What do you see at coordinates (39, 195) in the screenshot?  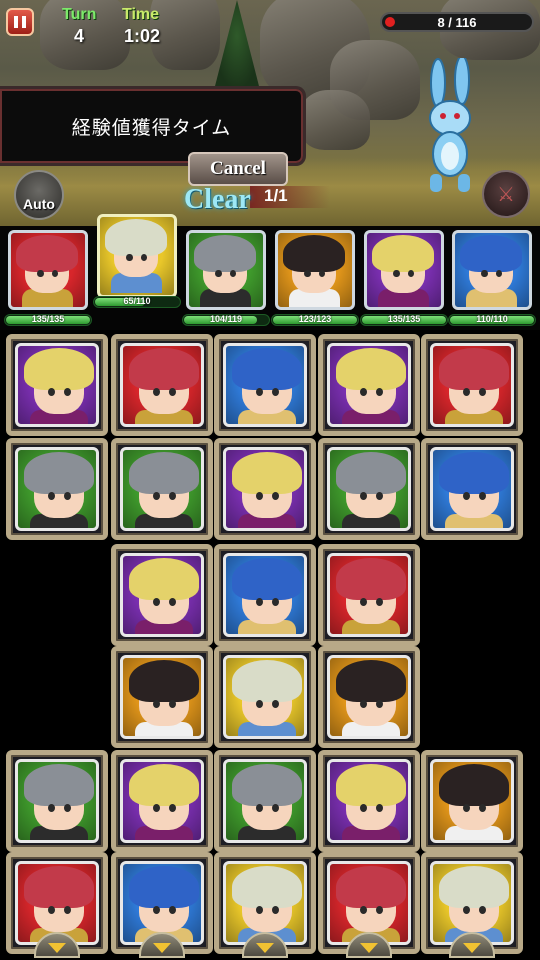 I see `auto-button: Auto` at bounding box center [39, 195].